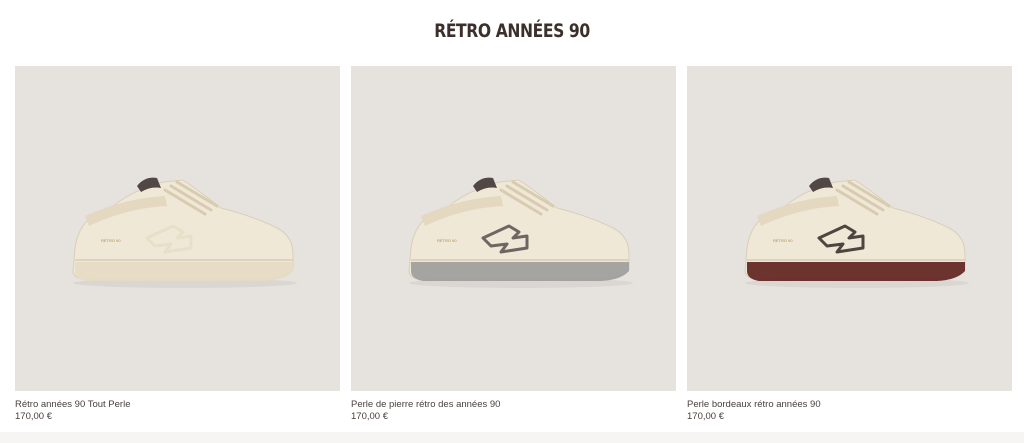 The width and height of the screenshot is (1024, 443). I want to click on product-name: Perle bordeaux rétro années 90, so click(849, 405).